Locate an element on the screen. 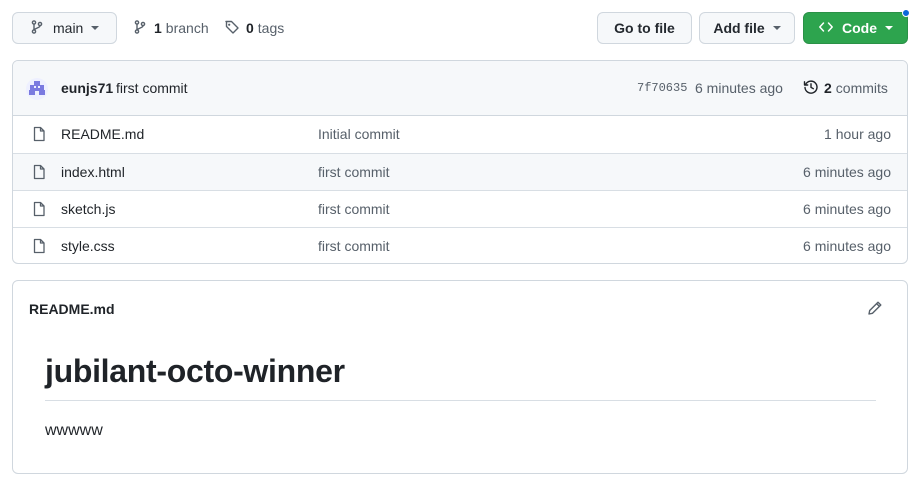 The width and height of the screenshot is (919, 491). heading-divider is located at coordinates (460, 400).